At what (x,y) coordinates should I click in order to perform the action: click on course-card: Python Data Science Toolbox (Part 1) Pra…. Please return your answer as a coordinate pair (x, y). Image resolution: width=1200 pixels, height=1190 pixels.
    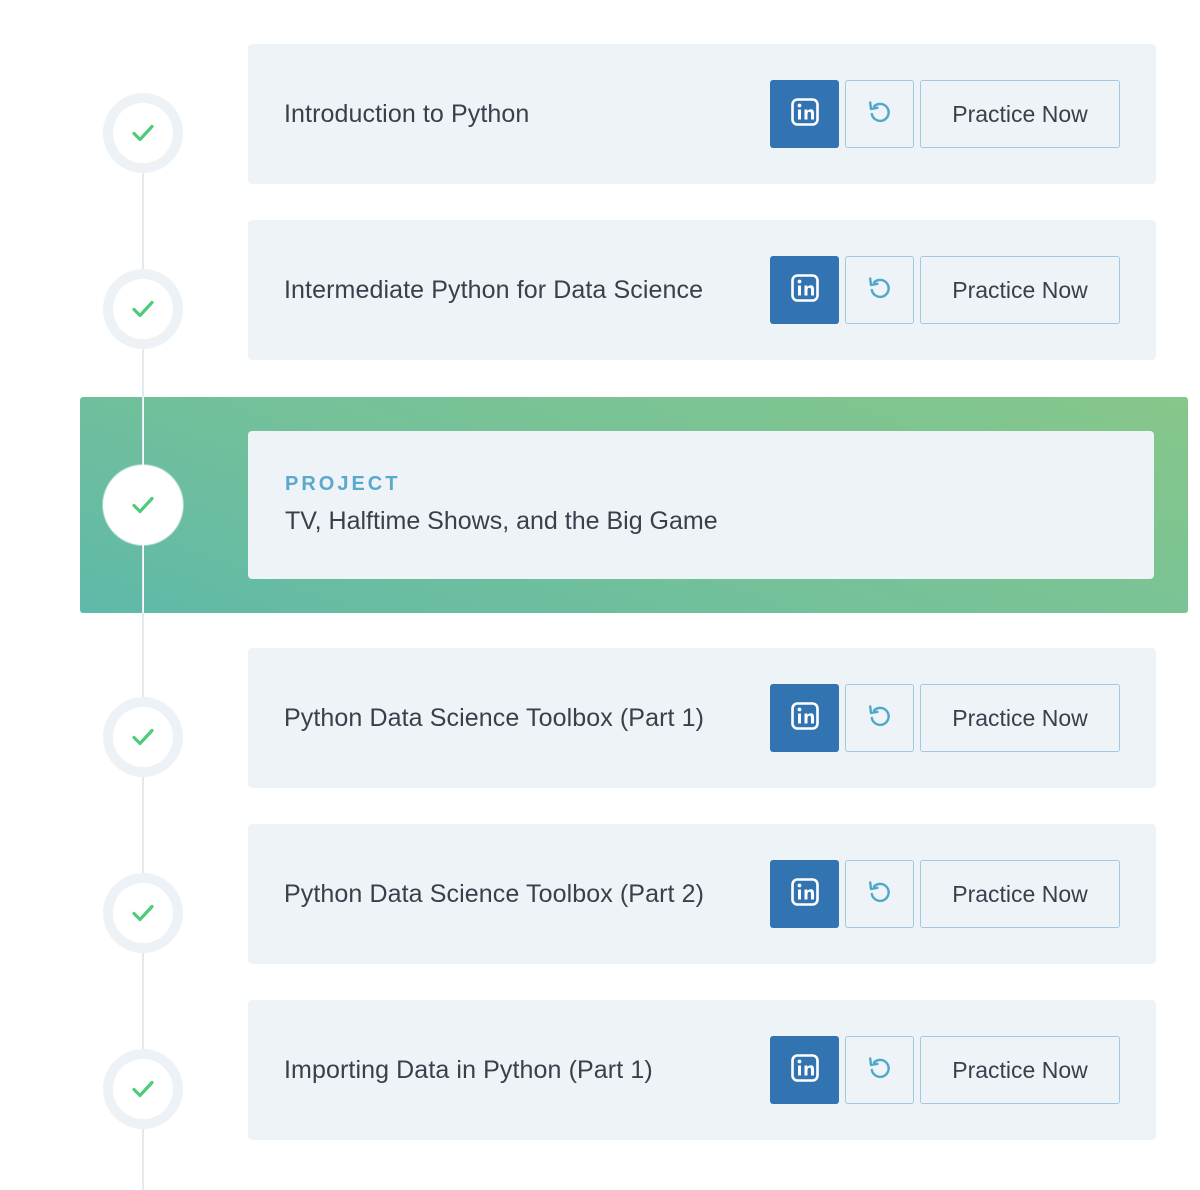
    Looking at the image, I should click on (702, 718).